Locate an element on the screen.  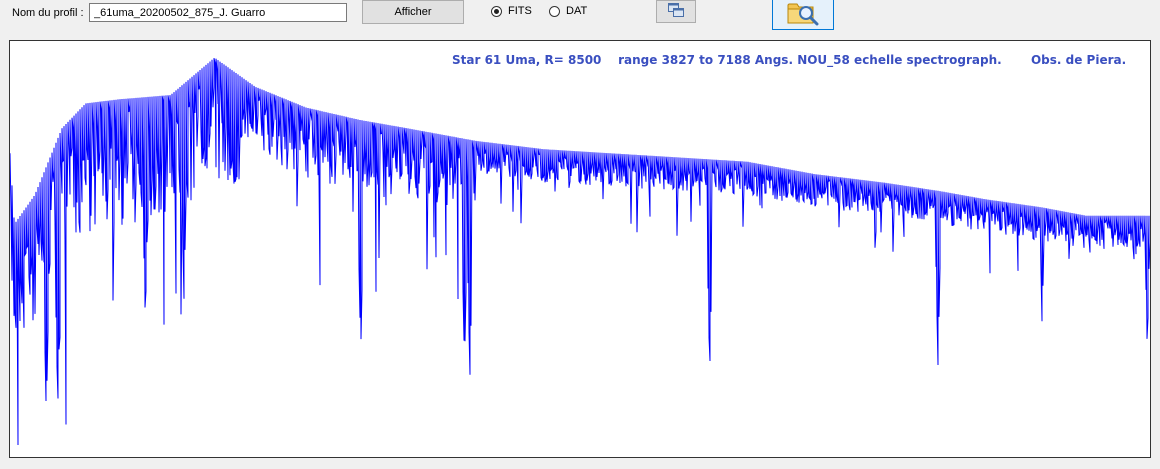
radio-dat-indicator is located at coordinates (554, 11).